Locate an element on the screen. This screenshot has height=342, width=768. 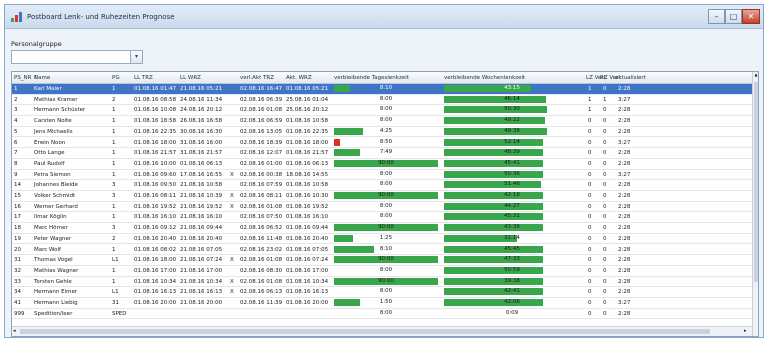
maximize-button: □ is located at coordinates (733, 16).